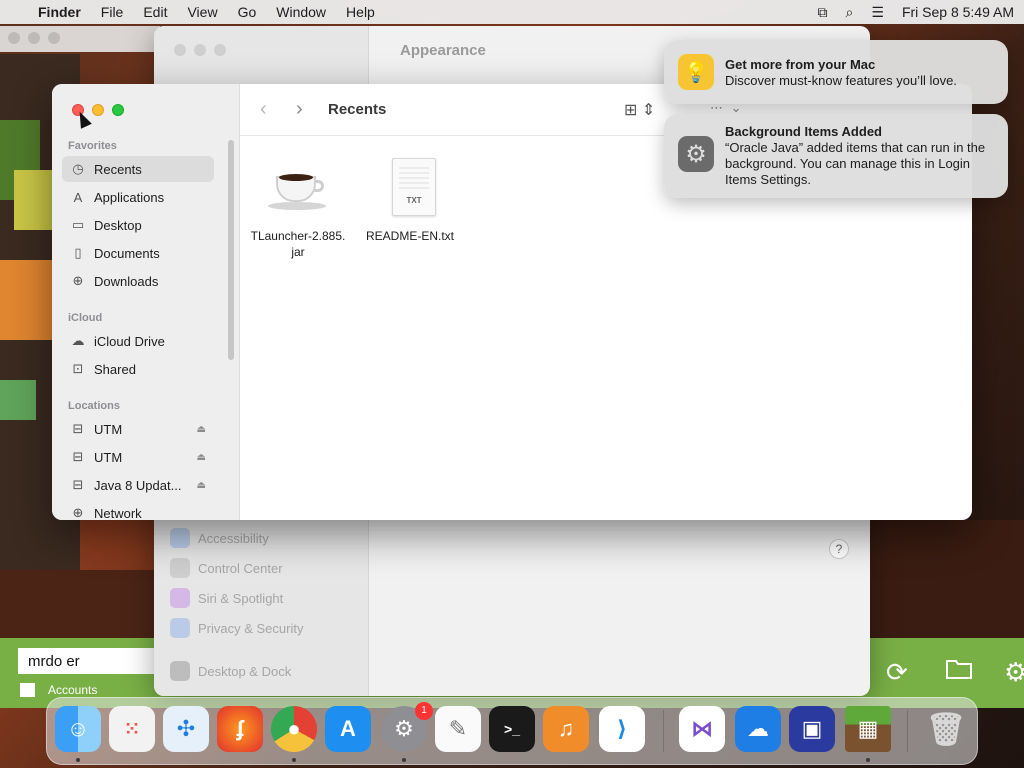 The height and width of the screenshot is (768, 1024). What do you see at coordinates (202, 12) in the screenshot?
I see `menu-view: View` at bounding box center [202, 12].